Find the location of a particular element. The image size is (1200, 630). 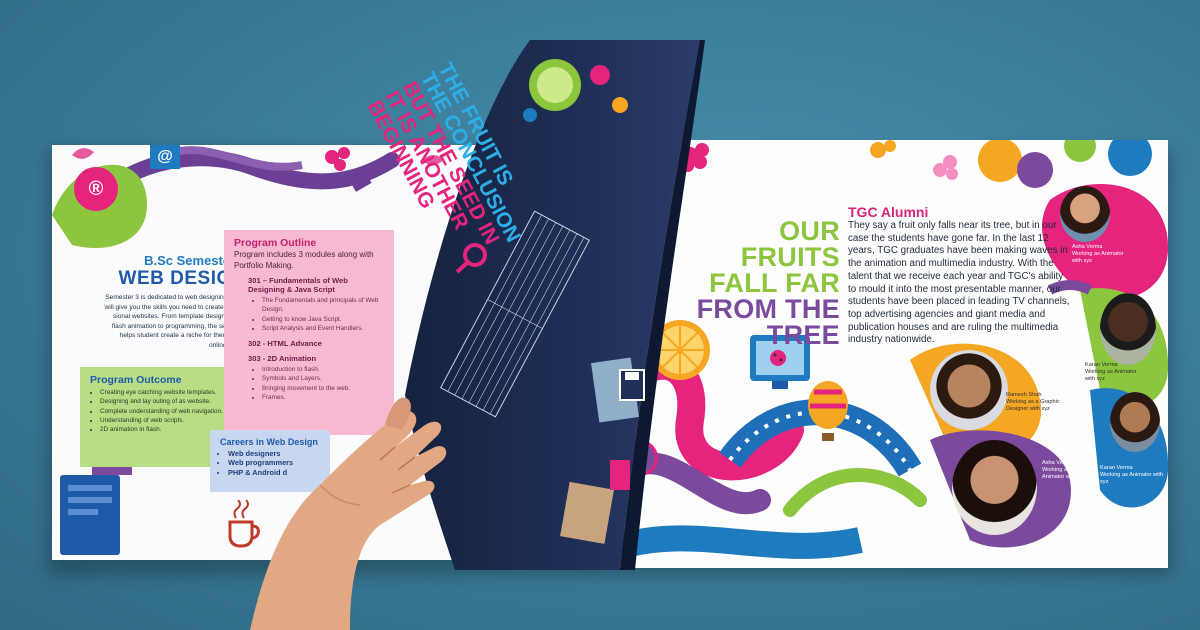

program-outcome-title: Program Outcome is located at coordinates (136, 380).